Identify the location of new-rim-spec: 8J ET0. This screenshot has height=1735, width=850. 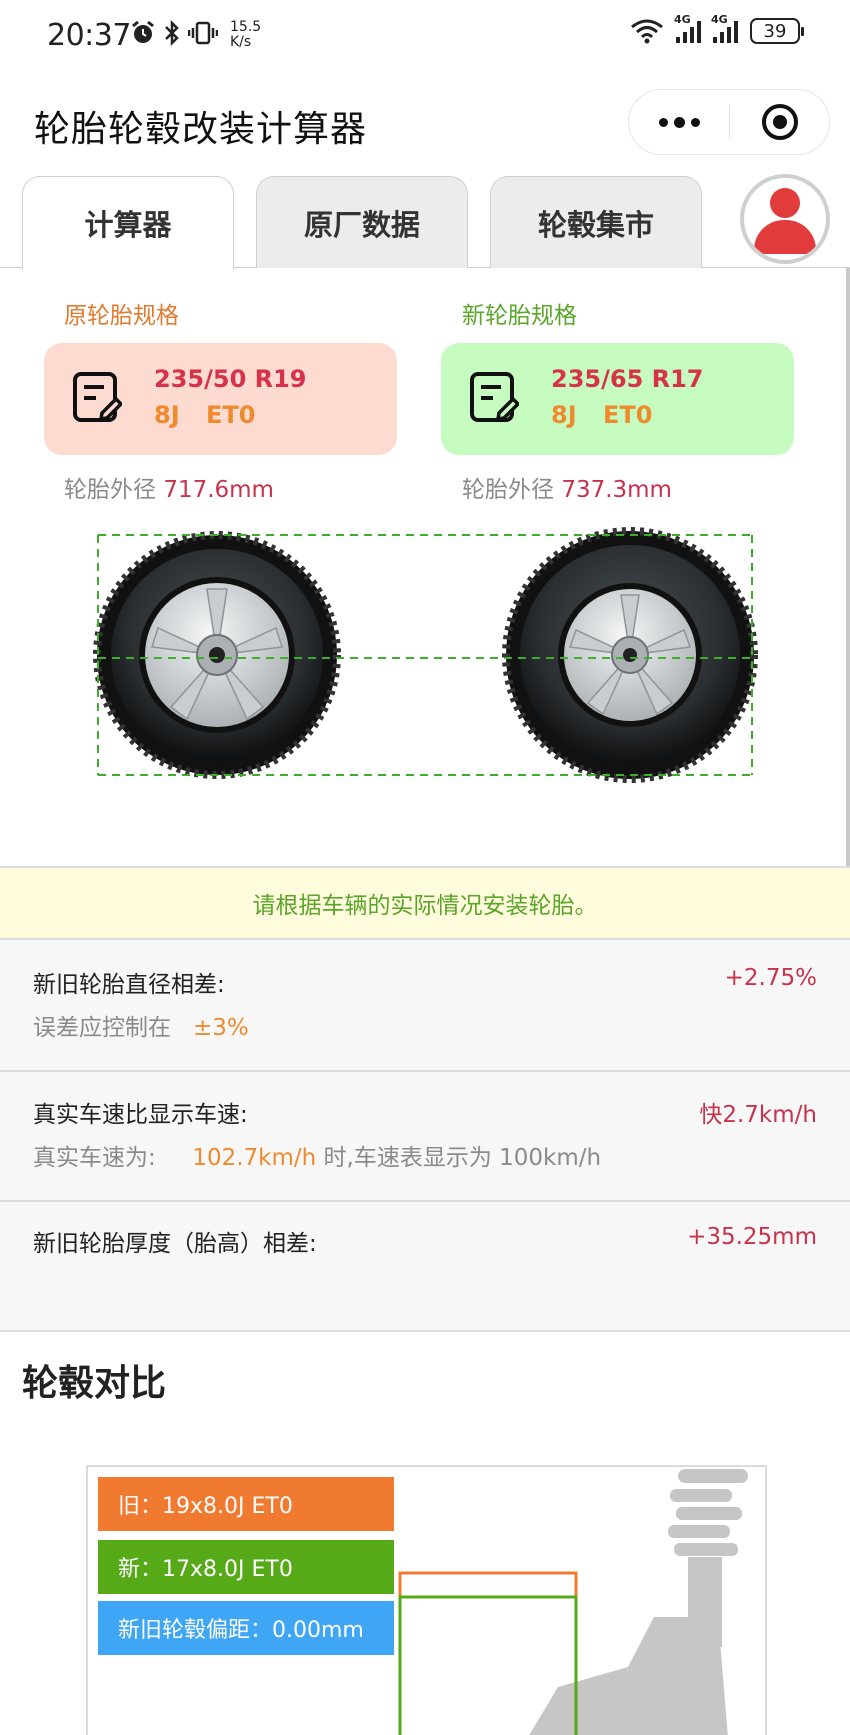
(602, 415).